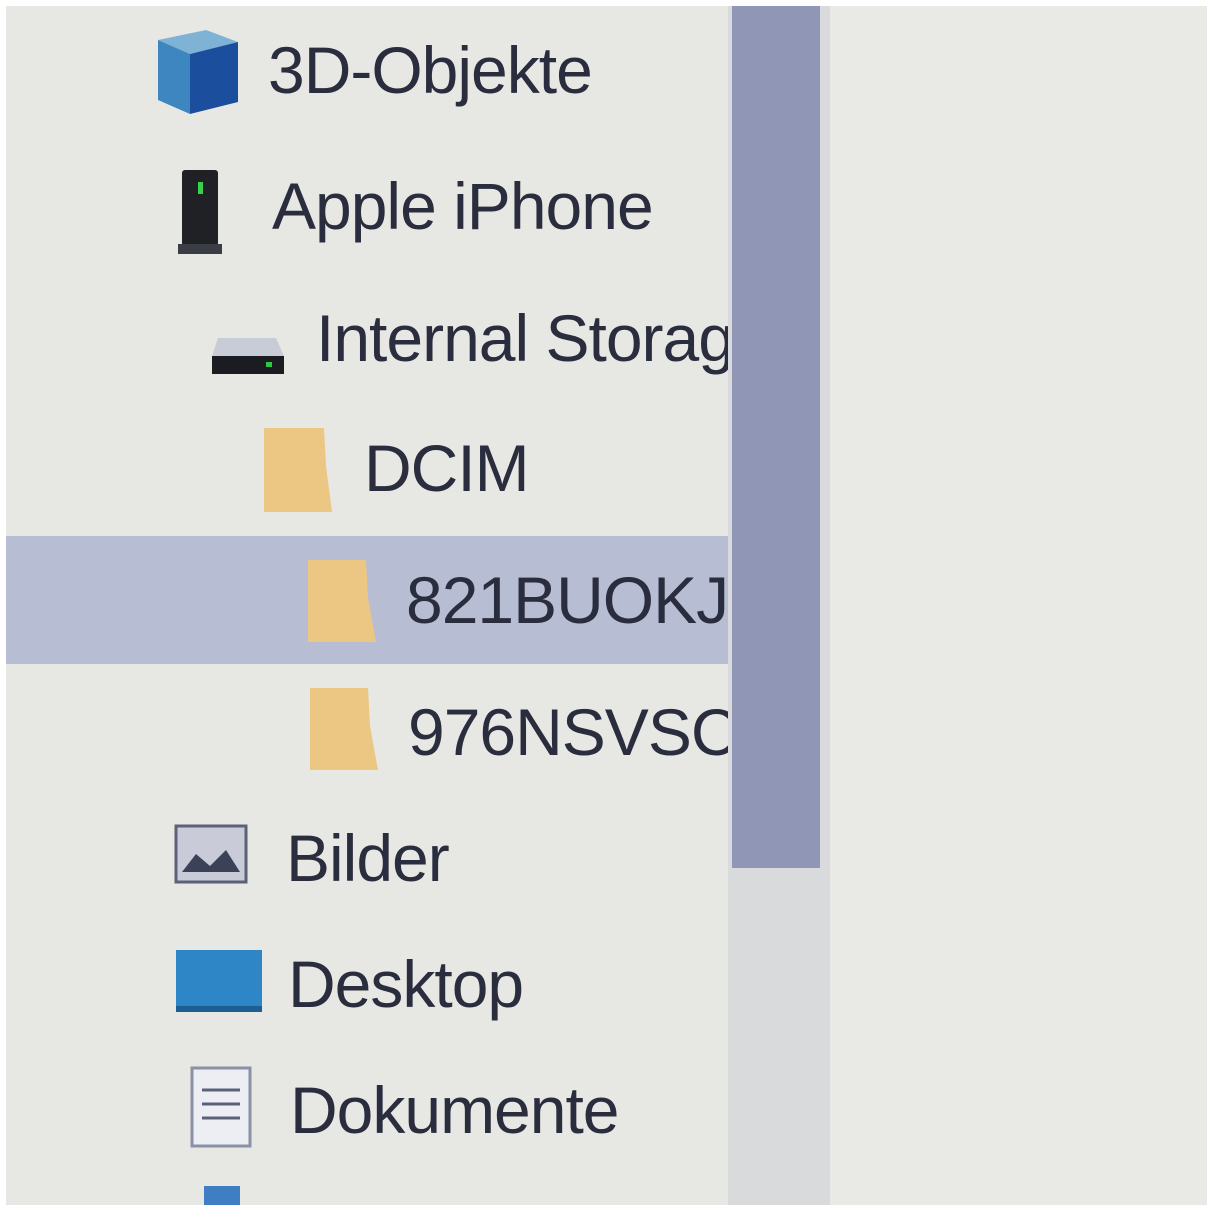  Describe the element at coordinates (219, 984) in the screenshot. I see `desktop-icon` at that location.